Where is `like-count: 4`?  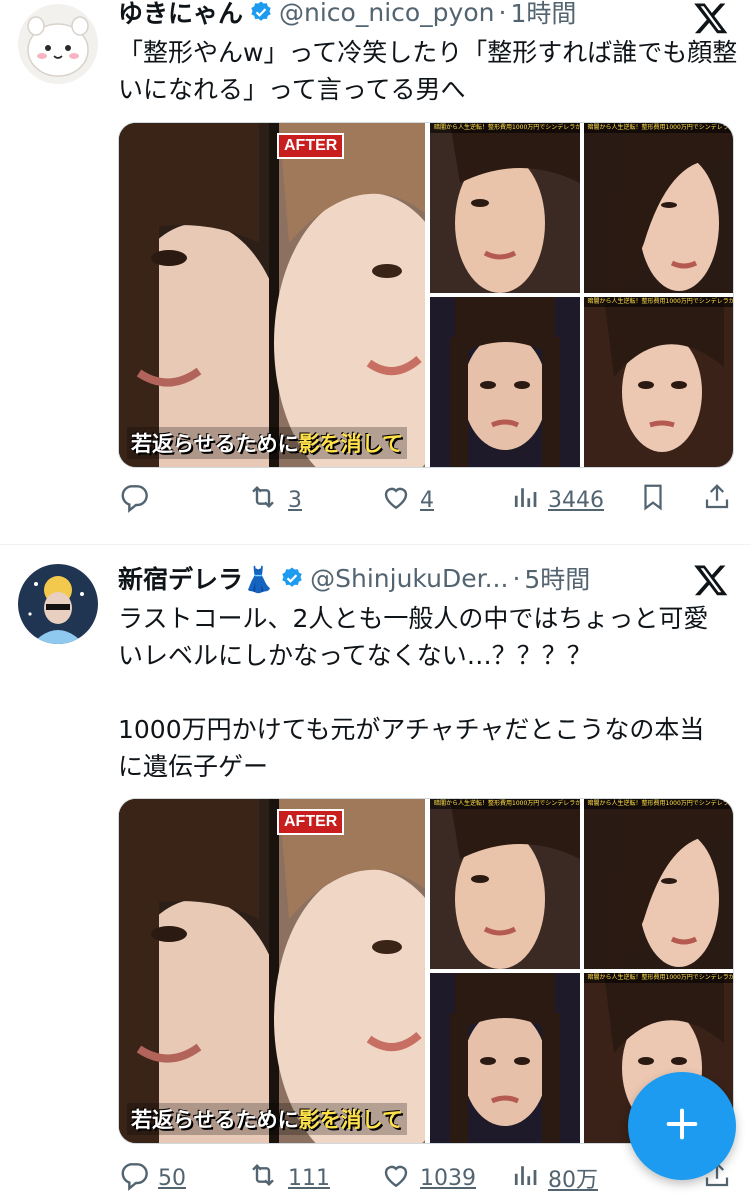
like-count: 4 is located at coordinates (427, 500).